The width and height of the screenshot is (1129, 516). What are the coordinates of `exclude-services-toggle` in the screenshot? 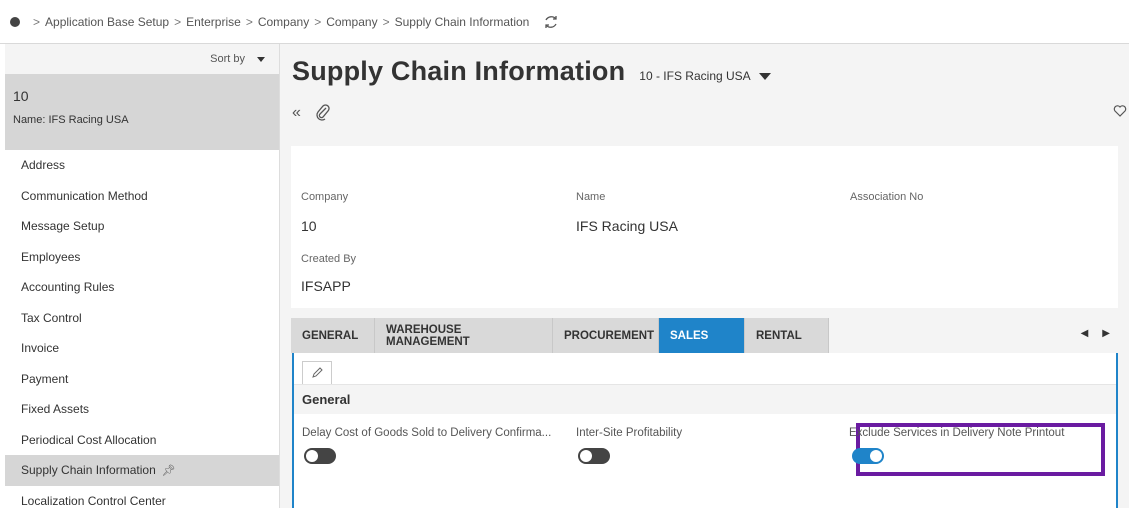 It's located at (868, 456).